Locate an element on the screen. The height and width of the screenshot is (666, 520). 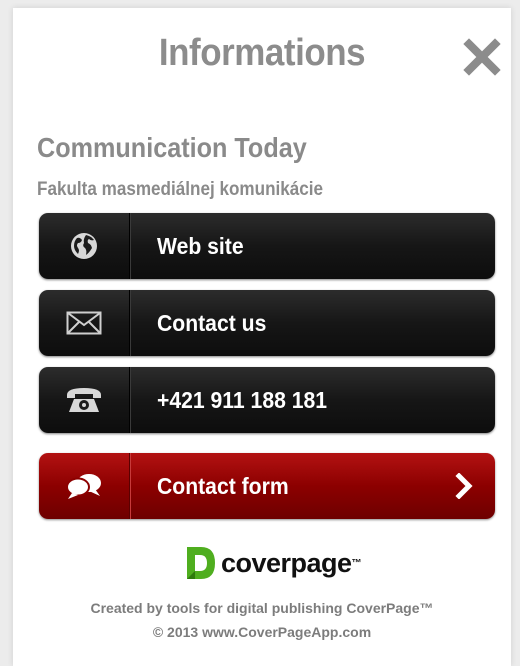
close-button is located at coordinates (482, 57).